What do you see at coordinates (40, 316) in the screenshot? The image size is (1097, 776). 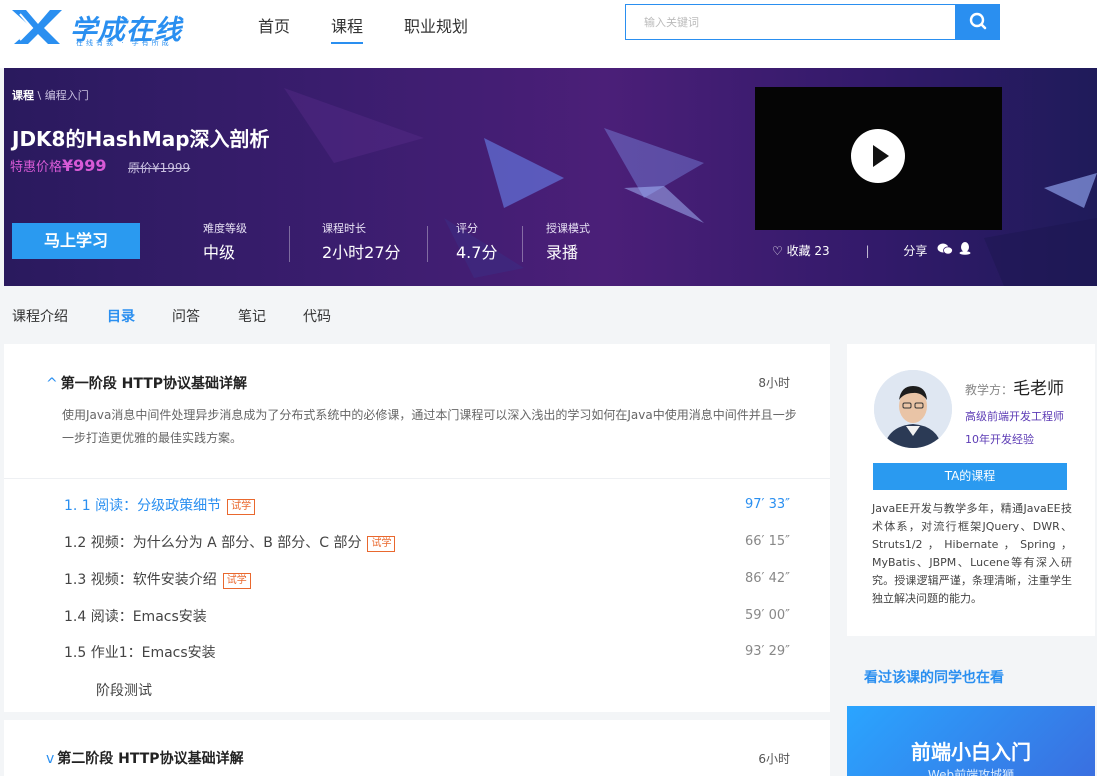 I see `tab-introduction: 课程介绍` at bounding box center [40, 316].